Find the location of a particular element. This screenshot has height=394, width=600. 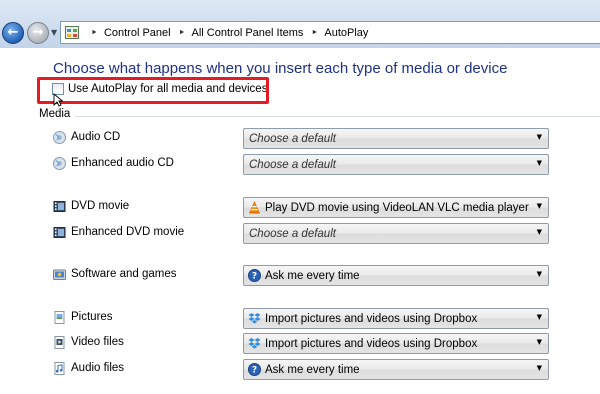

video-files-icon is located at coordinates (59, 342).